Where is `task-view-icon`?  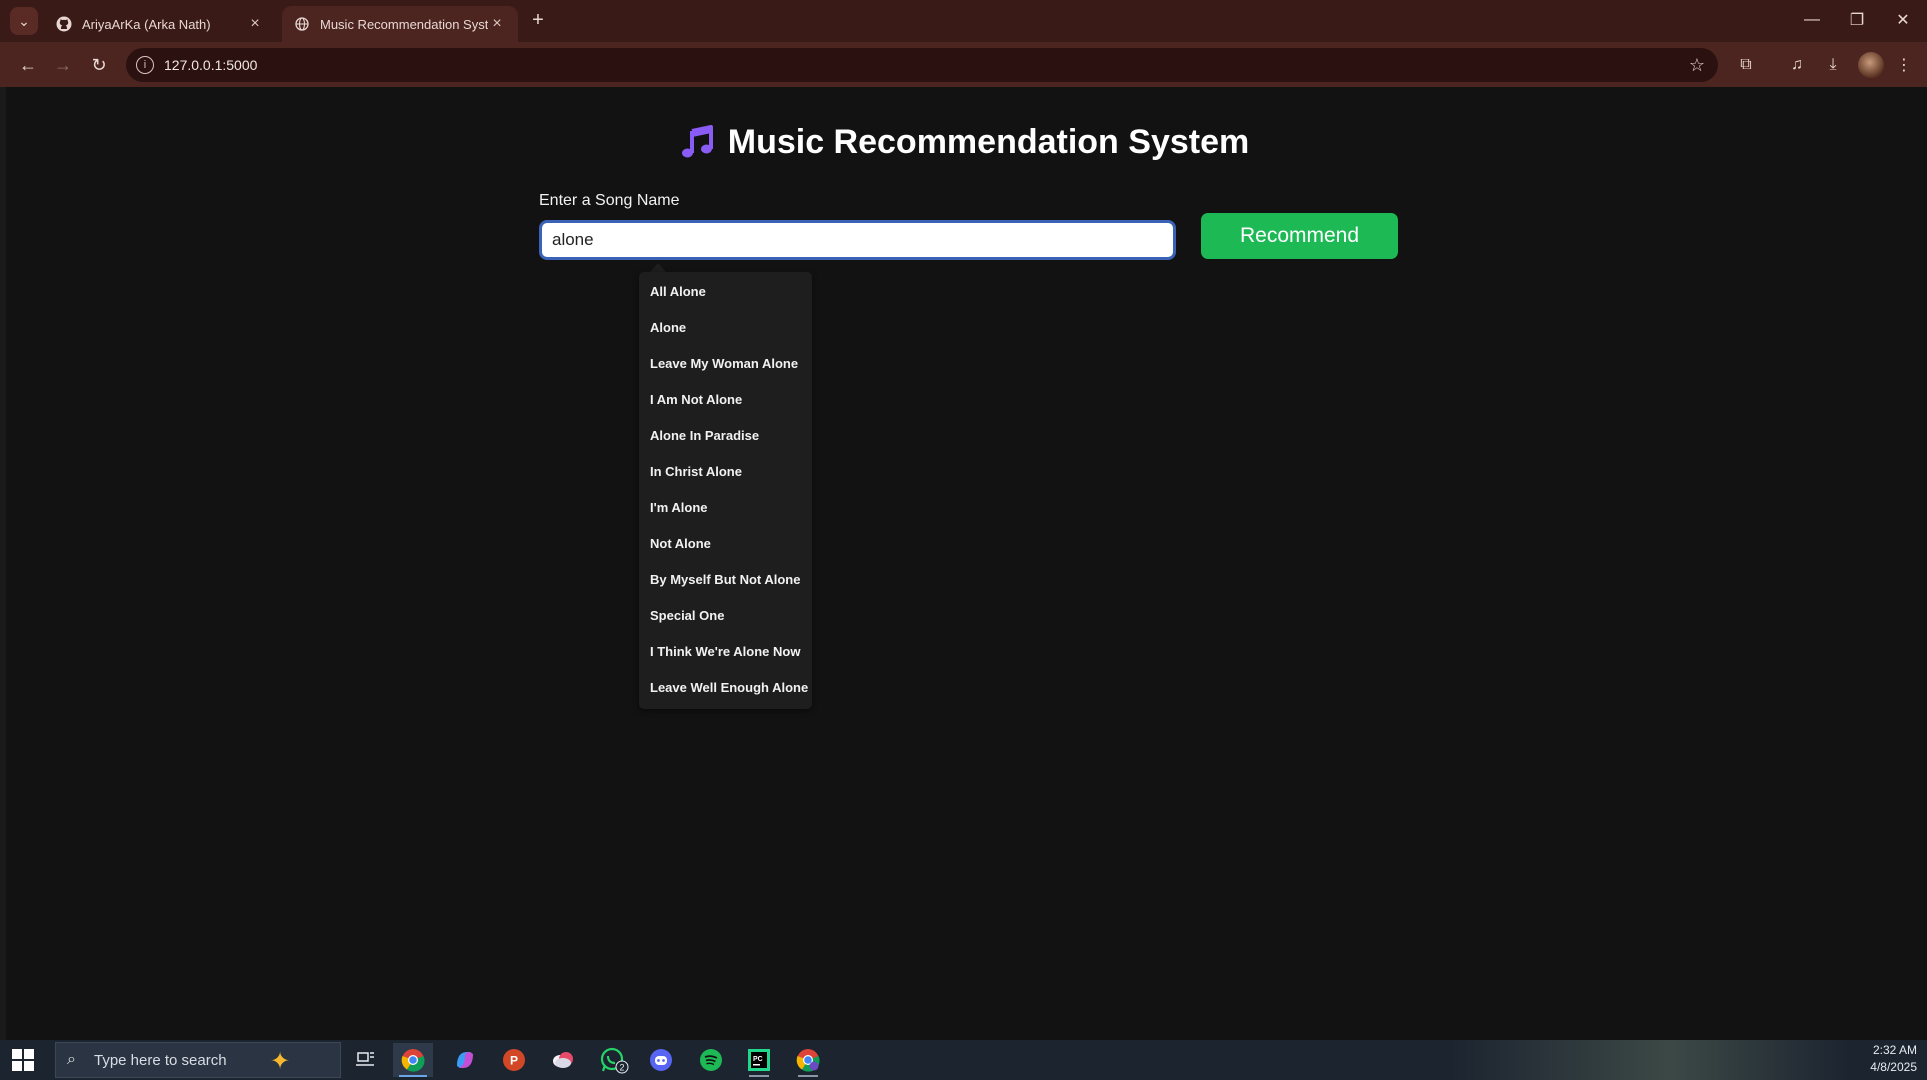
task-view-icon is located at coordinates (365, 1060).